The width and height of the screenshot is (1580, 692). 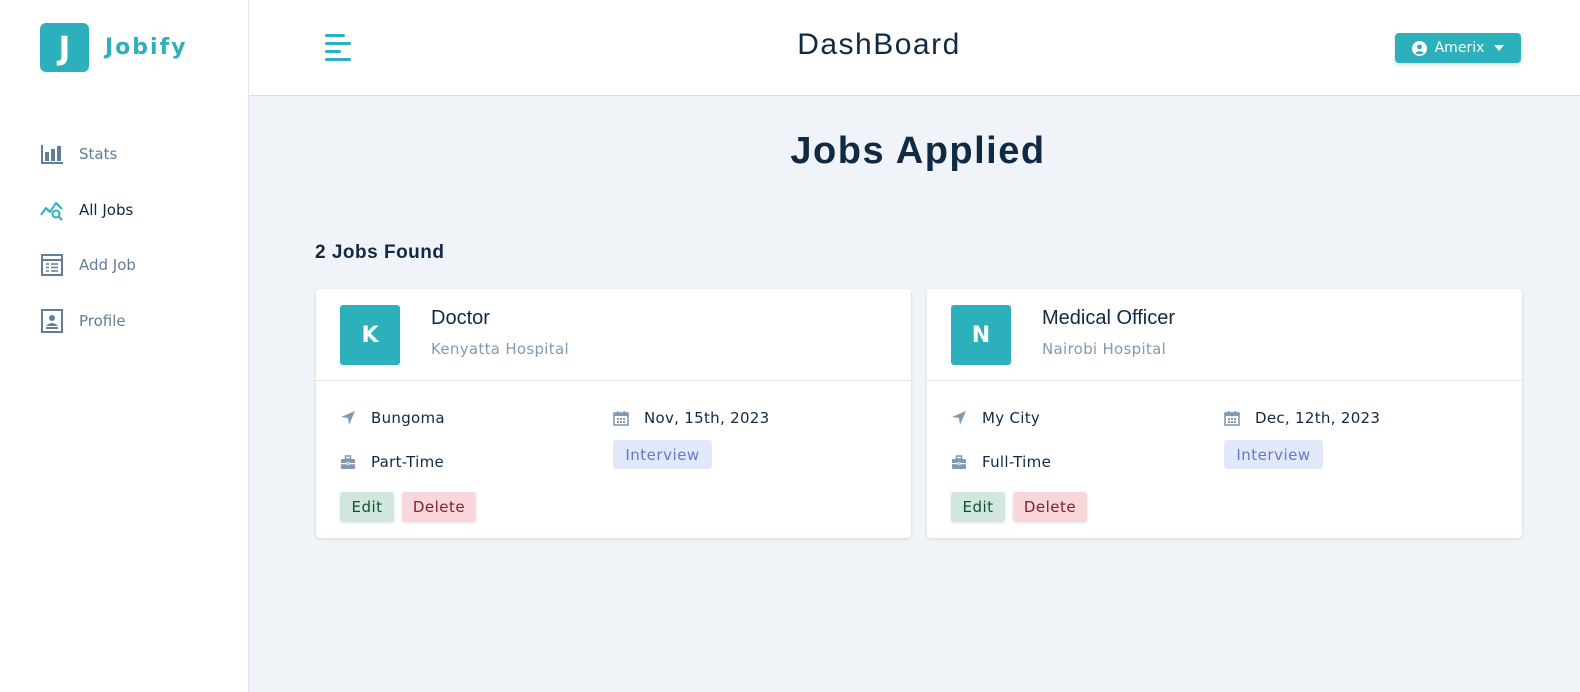 What do you see at coordinates (1017, 462) in the screenshot?
I see `job-type-text: Full-Time` at bounding box center [1017, 462].